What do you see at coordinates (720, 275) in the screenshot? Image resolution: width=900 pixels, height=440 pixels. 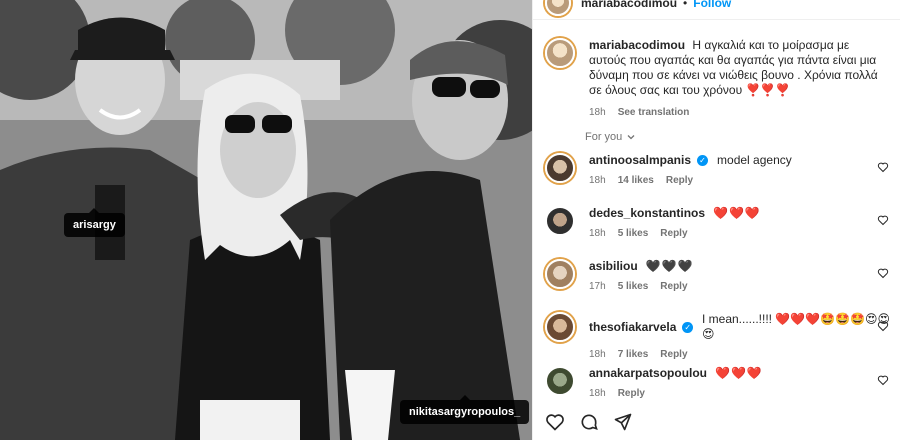 I see `comment-row: asibiliou 🖤🖤🖤 17h 5 likes Reply` at bounding box center [720, 275].